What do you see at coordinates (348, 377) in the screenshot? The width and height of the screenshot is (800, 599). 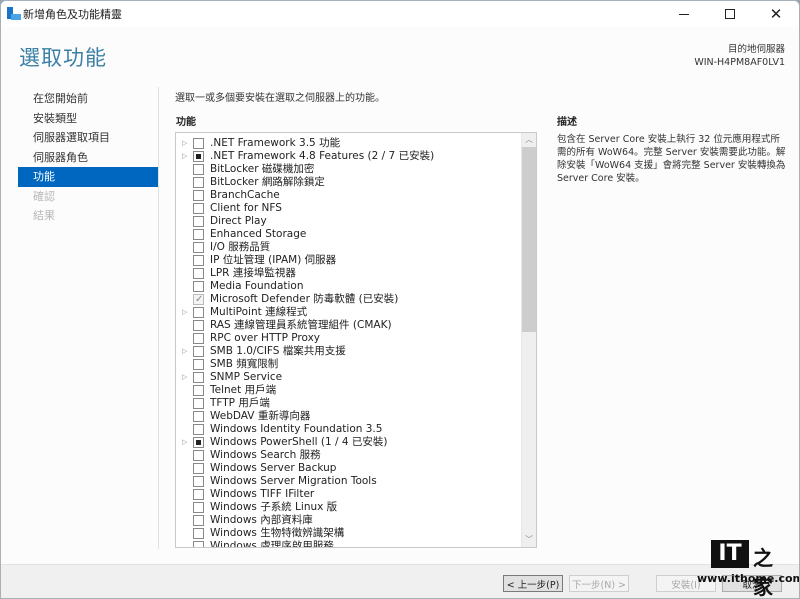 I see `feature-item: ▷ SNMP Service` at bounding box center [348, 377].